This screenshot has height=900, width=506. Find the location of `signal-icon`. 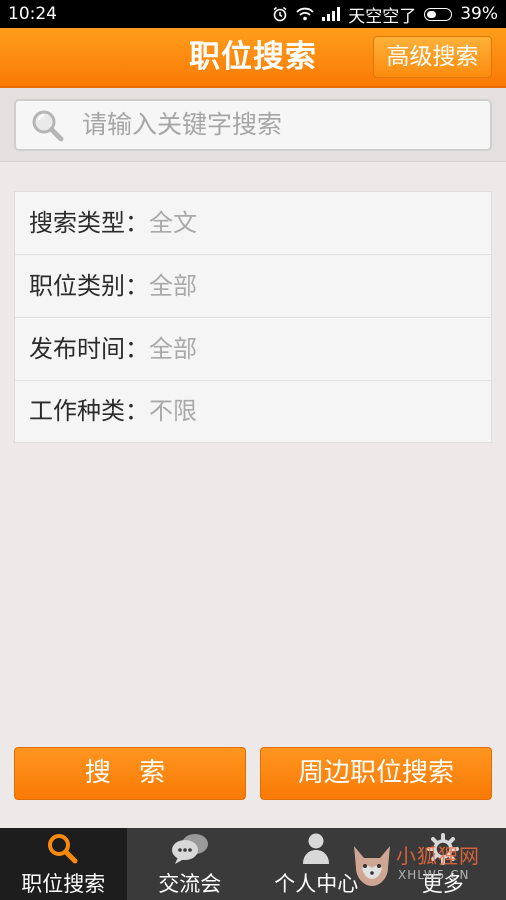

signal-icon is located at coordinates (331, 14).